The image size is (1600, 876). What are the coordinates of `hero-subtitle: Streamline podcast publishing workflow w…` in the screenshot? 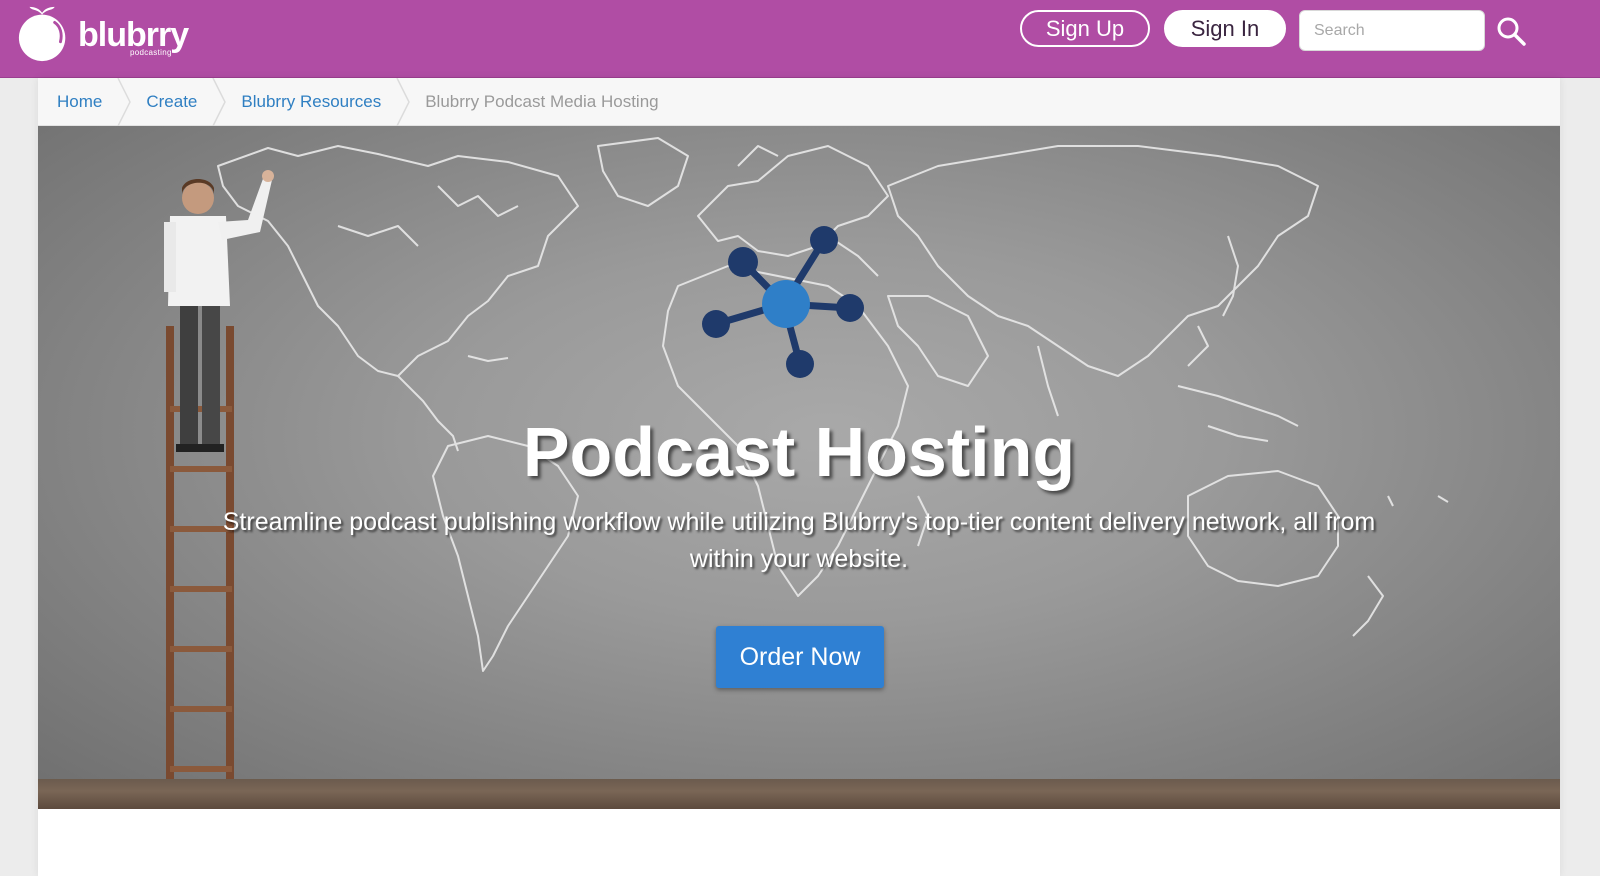 It's located at (799, 540).